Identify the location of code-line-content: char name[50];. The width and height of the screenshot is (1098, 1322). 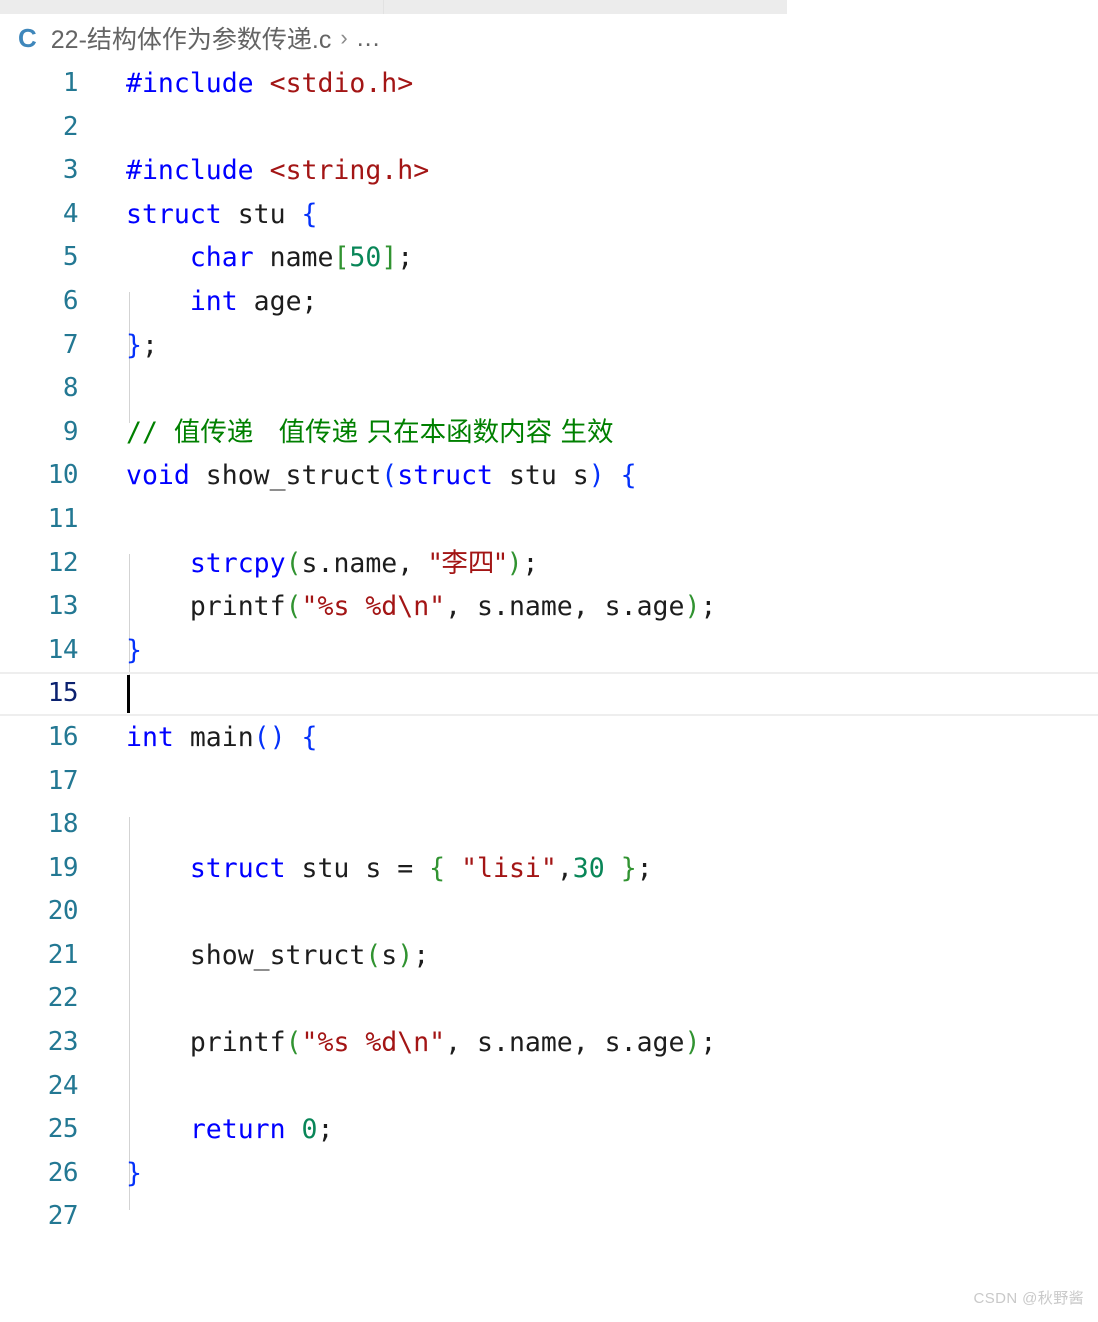
(269, 258).